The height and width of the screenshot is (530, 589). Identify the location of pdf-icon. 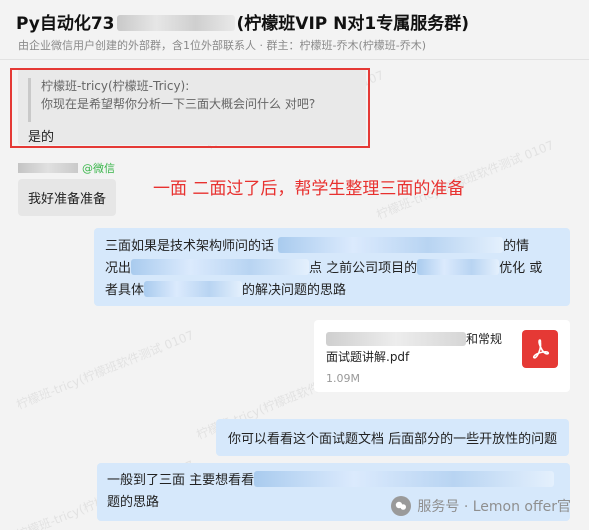
(540, 349).